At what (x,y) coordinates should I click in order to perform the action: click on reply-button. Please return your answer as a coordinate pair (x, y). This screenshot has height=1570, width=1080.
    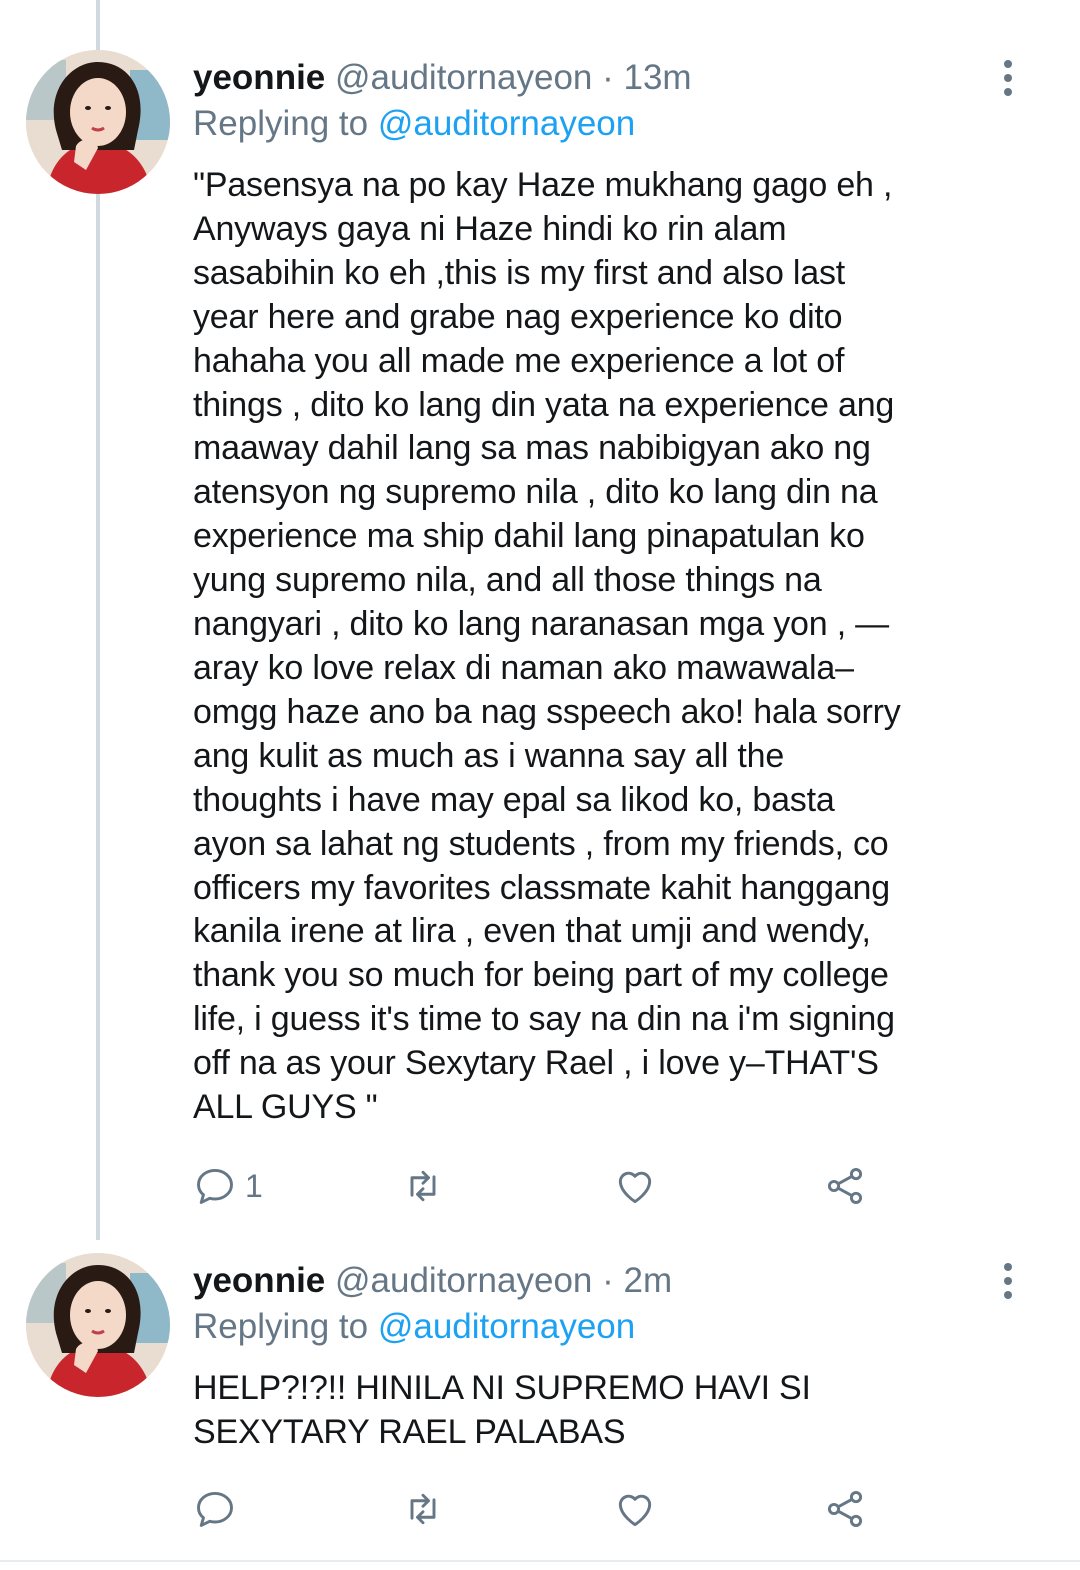
    Looking at the image, I should click on (219, 1509).